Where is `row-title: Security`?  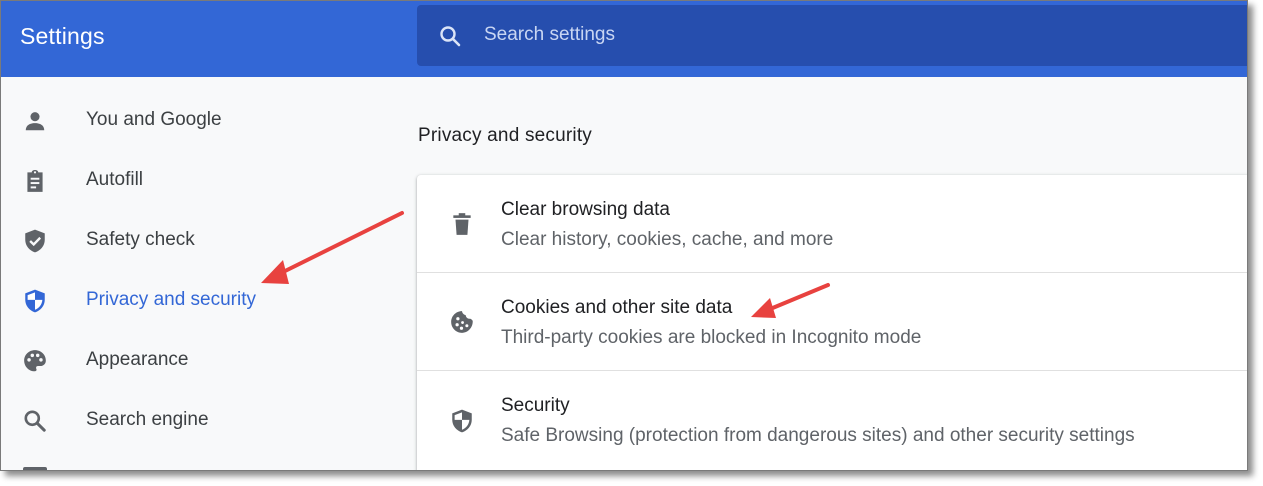 row-title: Security is located at coordinates (535, 405).